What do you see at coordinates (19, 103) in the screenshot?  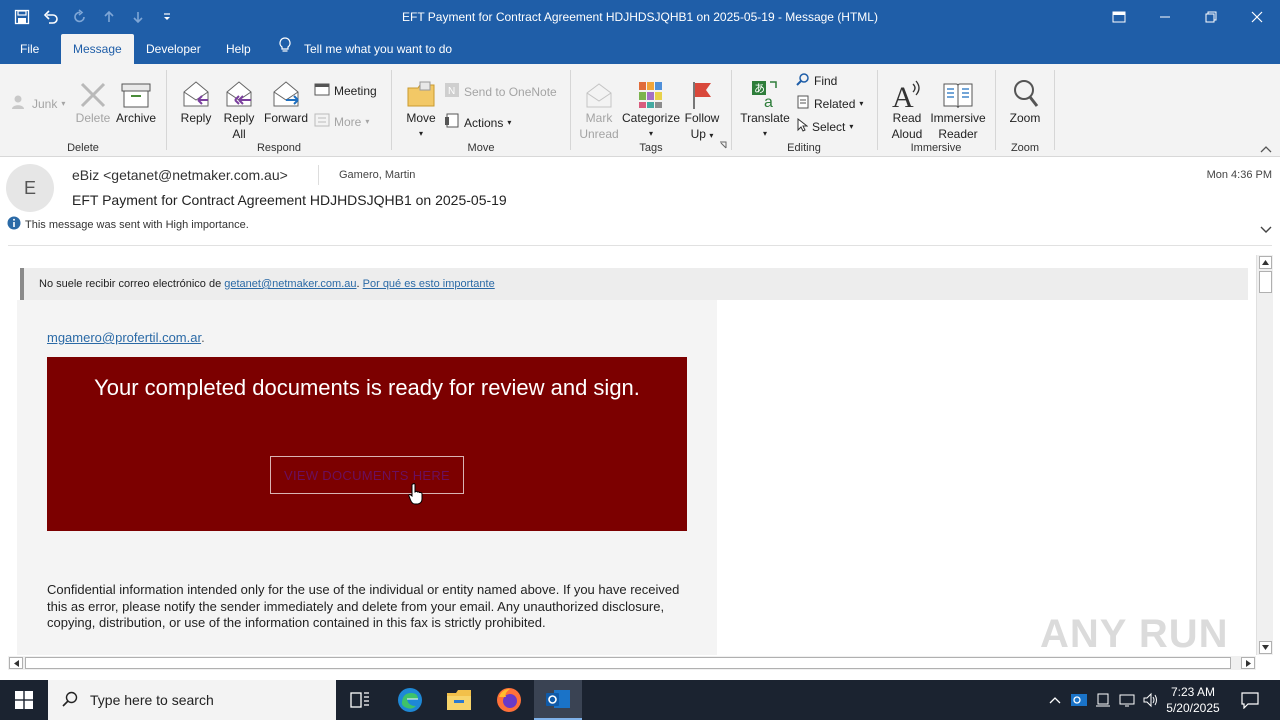 I see `junk-icon` at bounding box center [19, 103].